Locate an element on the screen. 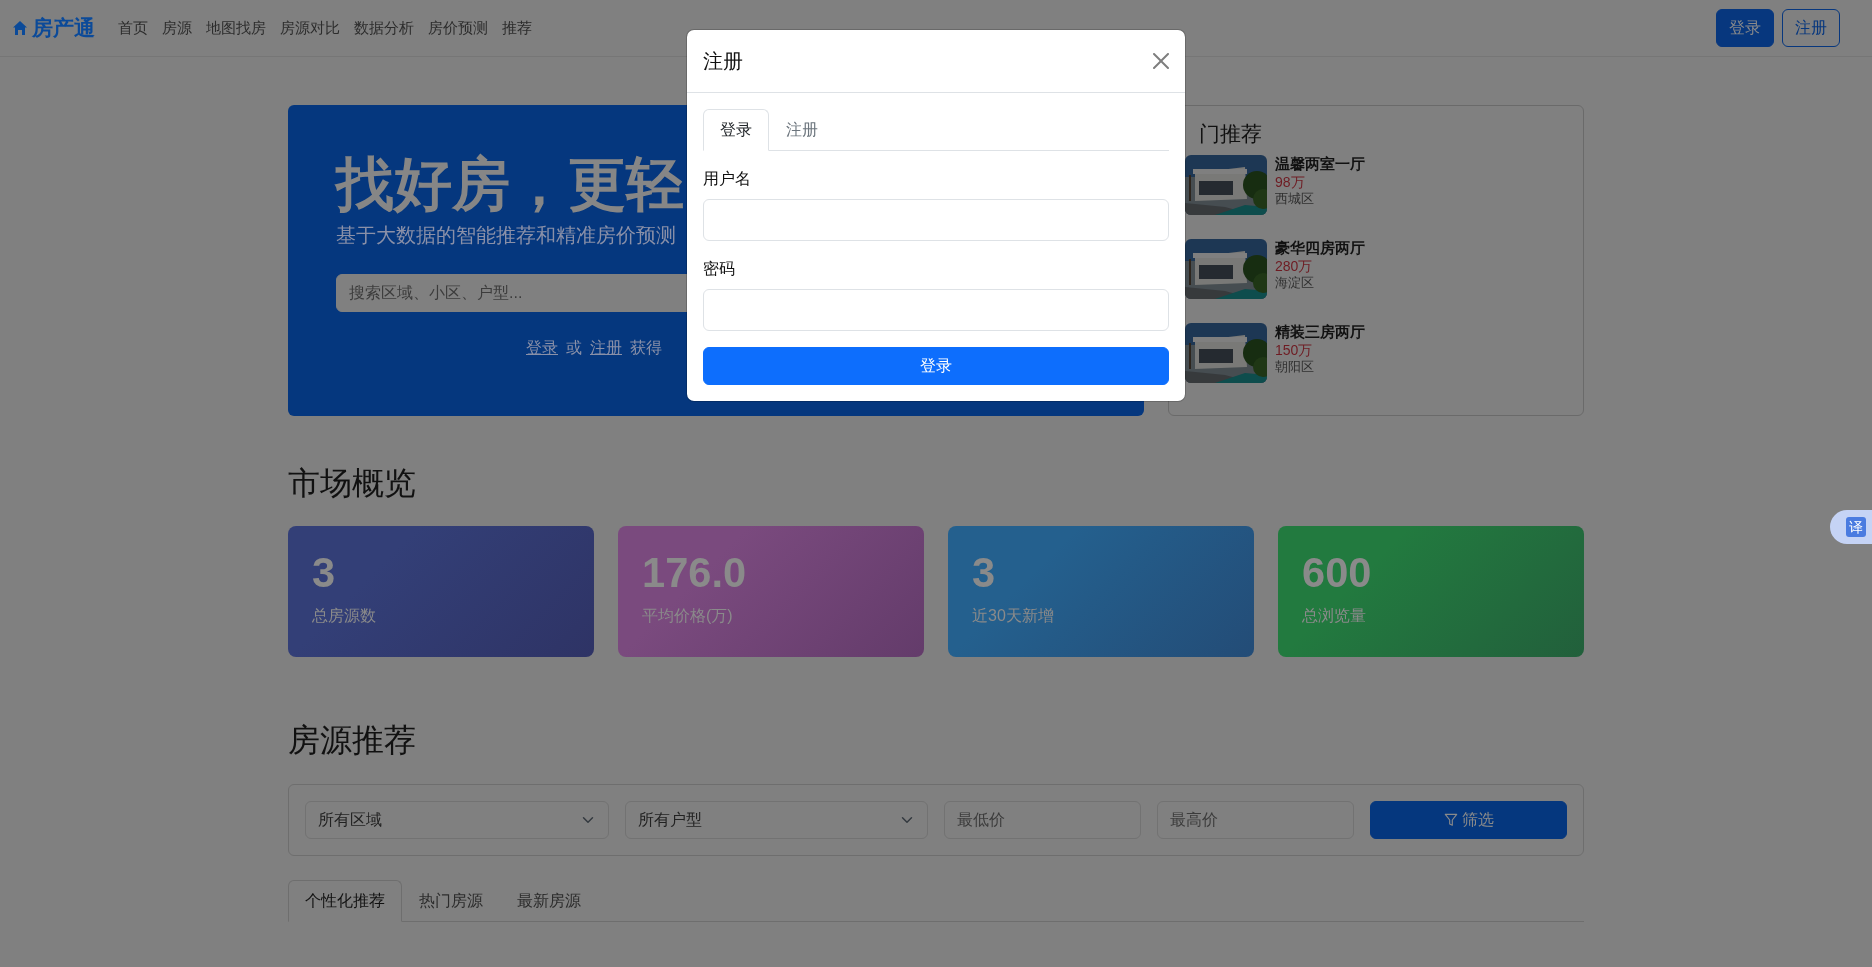 The image size is (1872, 967). nav-link: 首页 is located at coordinates (133, 28).